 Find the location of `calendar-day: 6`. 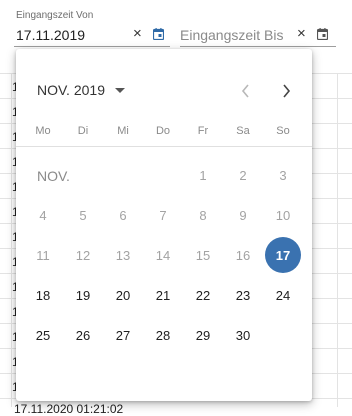

calendar-day: 6 is located at coordinates (123, 215).